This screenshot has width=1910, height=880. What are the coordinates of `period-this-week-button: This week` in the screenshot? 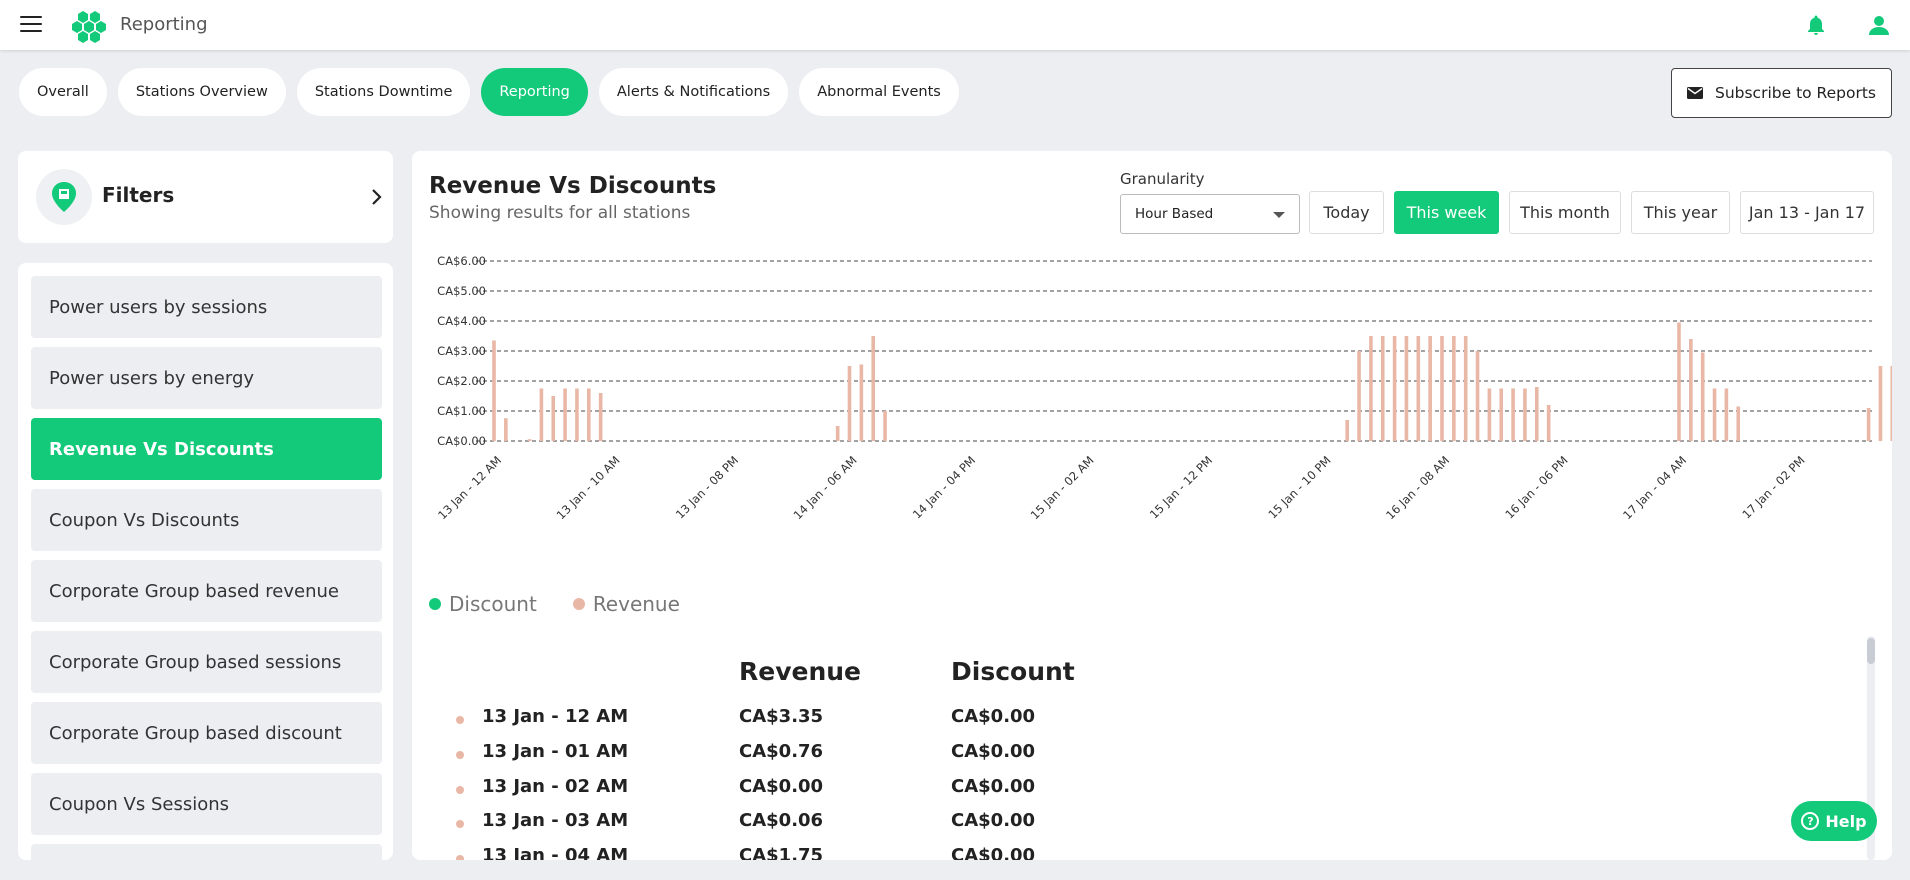 It's located at (1446, 212).